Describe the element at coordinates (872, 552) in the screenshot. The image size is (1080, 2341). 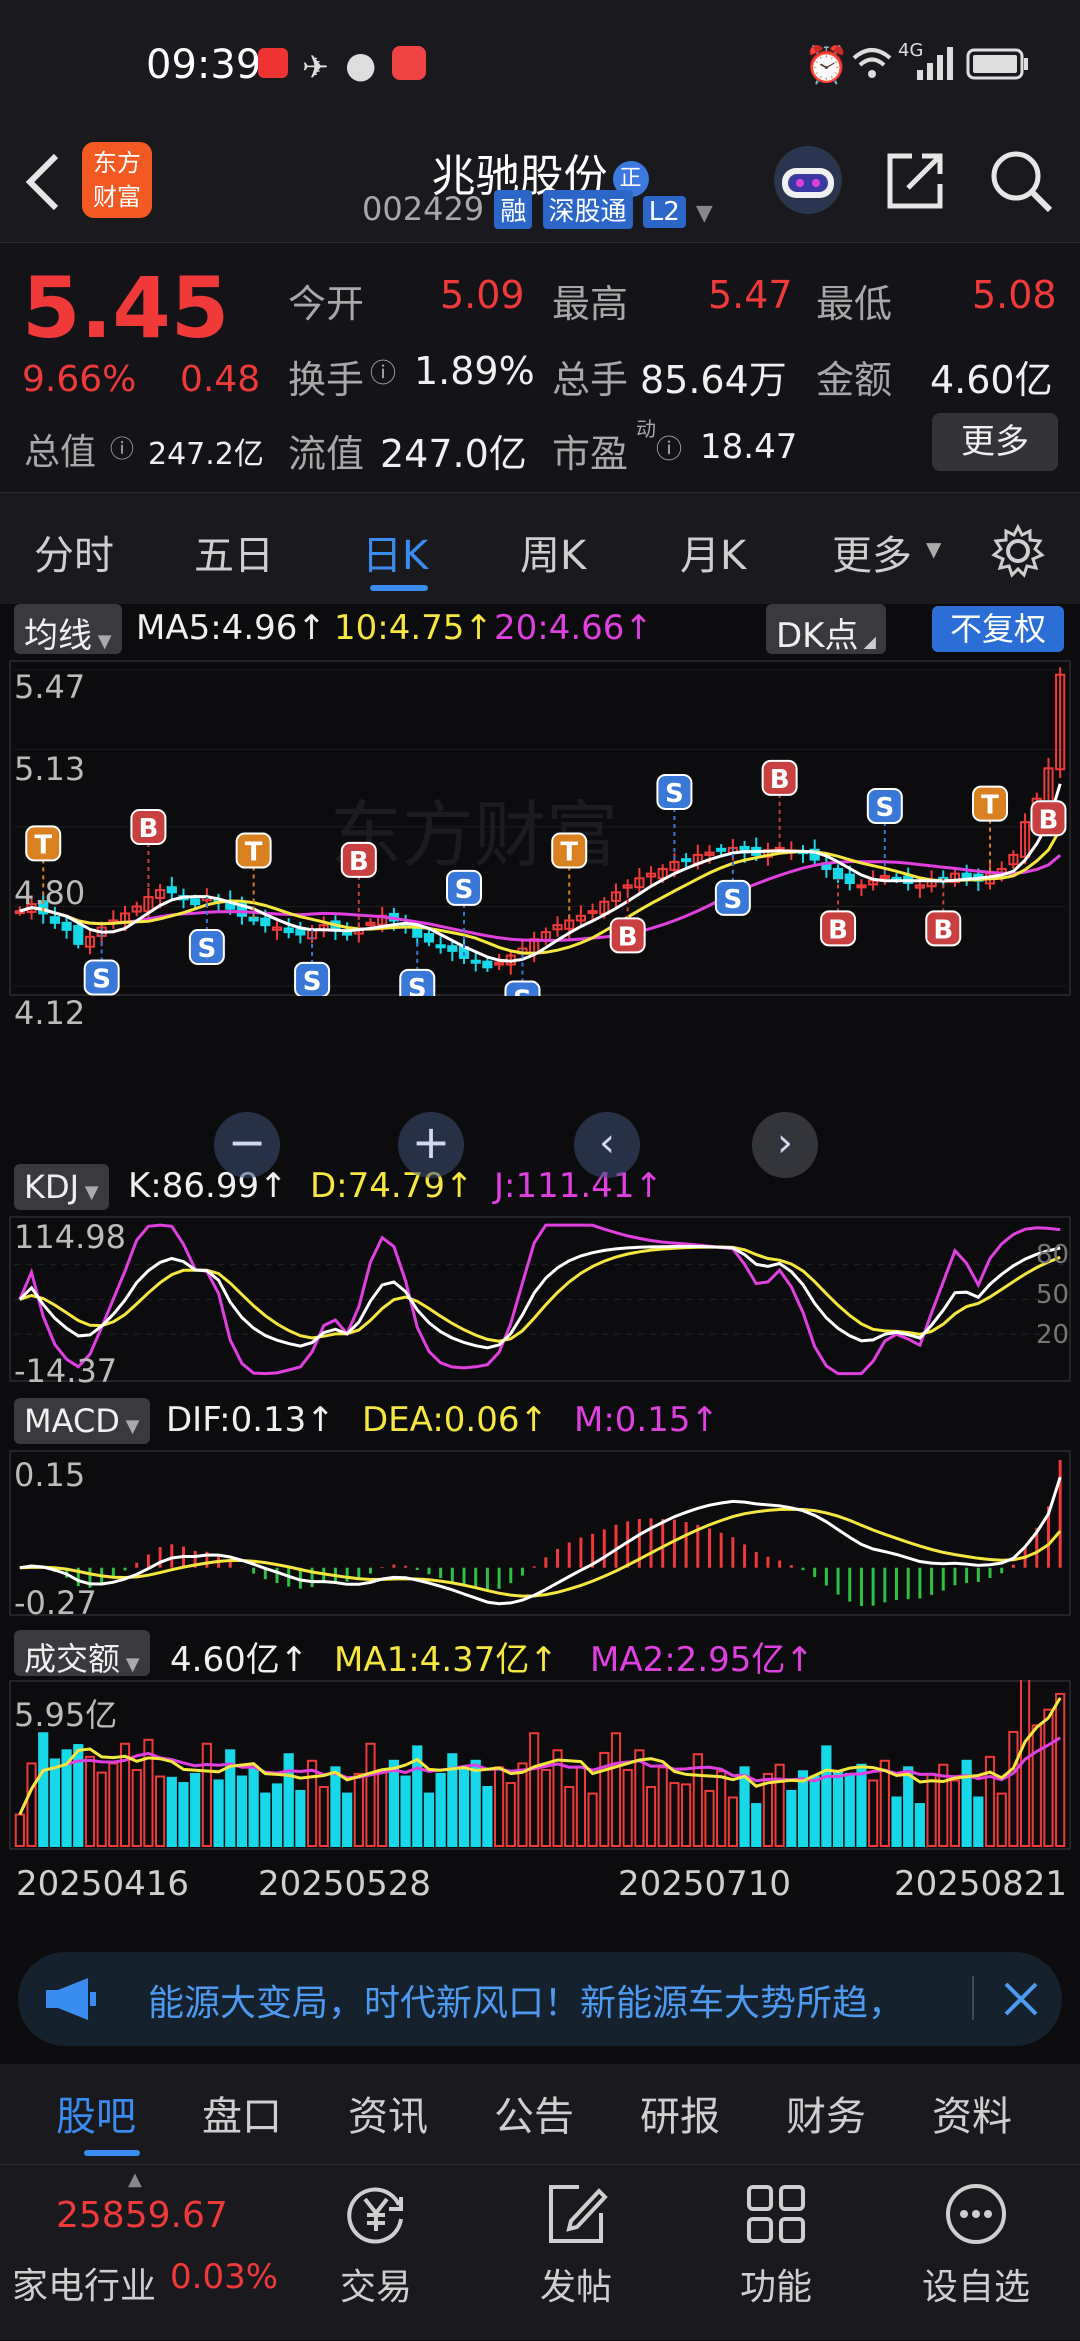
I see `tab-more: 更多` at that location.